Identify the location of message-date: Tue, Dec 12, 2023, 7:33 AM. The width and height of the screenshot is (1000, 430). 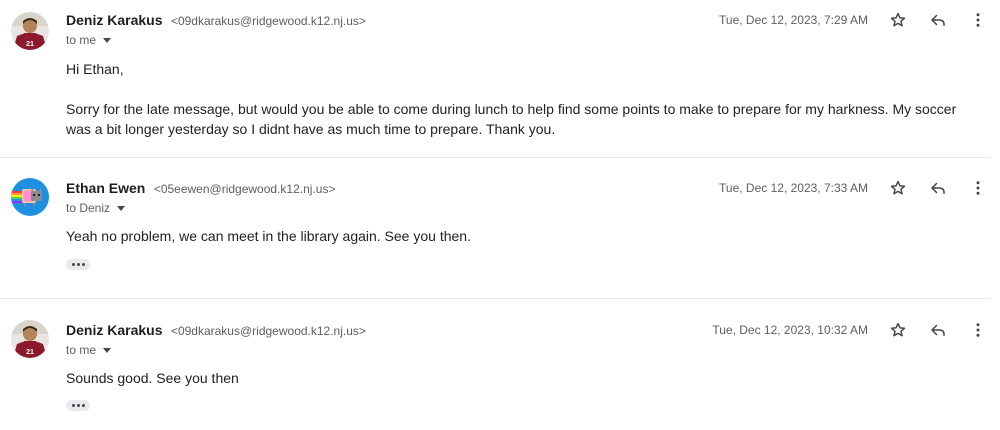
(793, 188).